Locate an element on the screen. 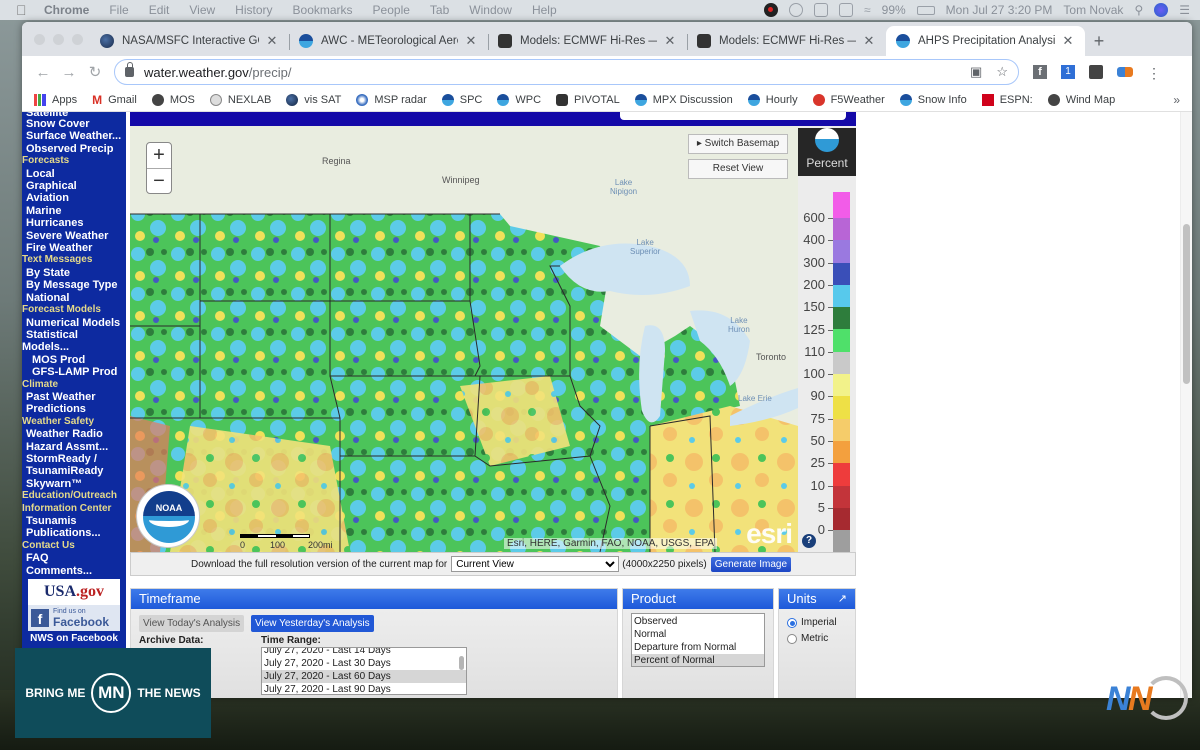  bookmark-apps: Apps is located at coordinates (55, 99).